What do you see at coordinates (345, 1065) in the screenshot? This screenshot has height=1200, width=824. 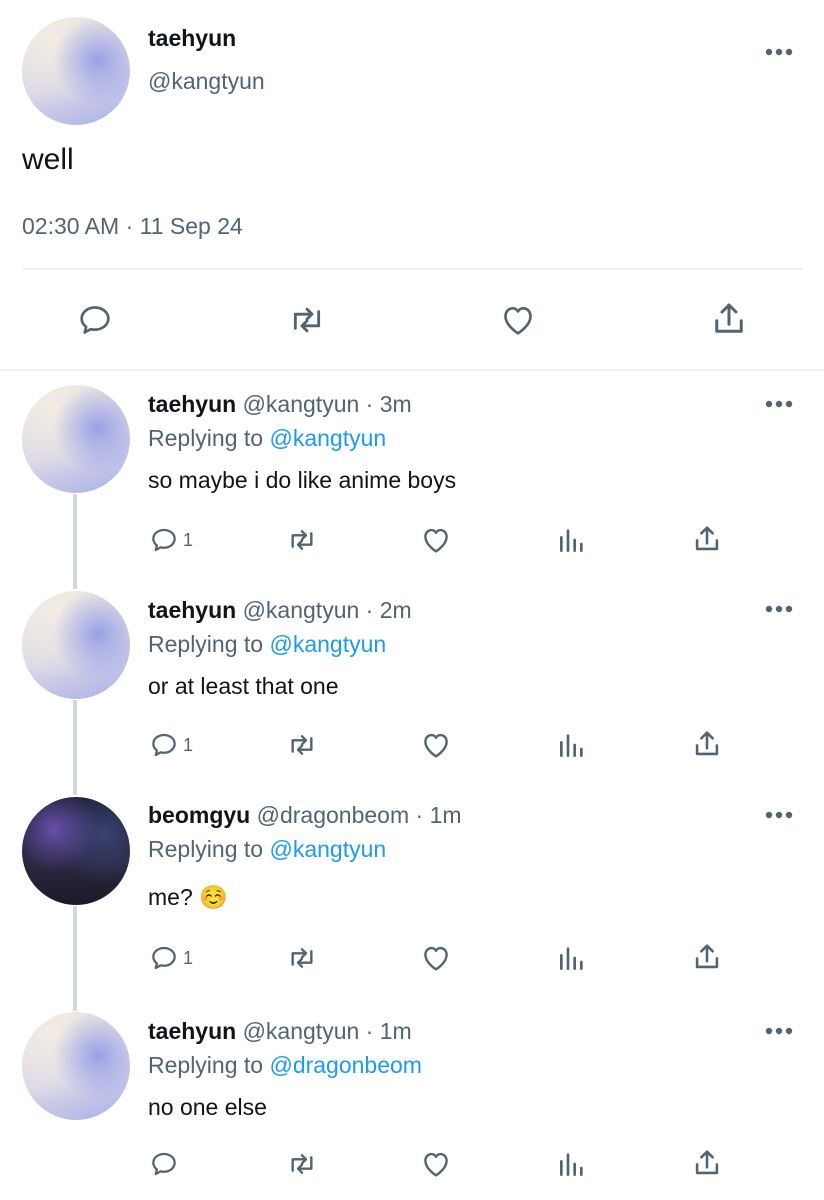 I see `replying-to-link: @dragonbeom` at bounding box center [345, 1065].